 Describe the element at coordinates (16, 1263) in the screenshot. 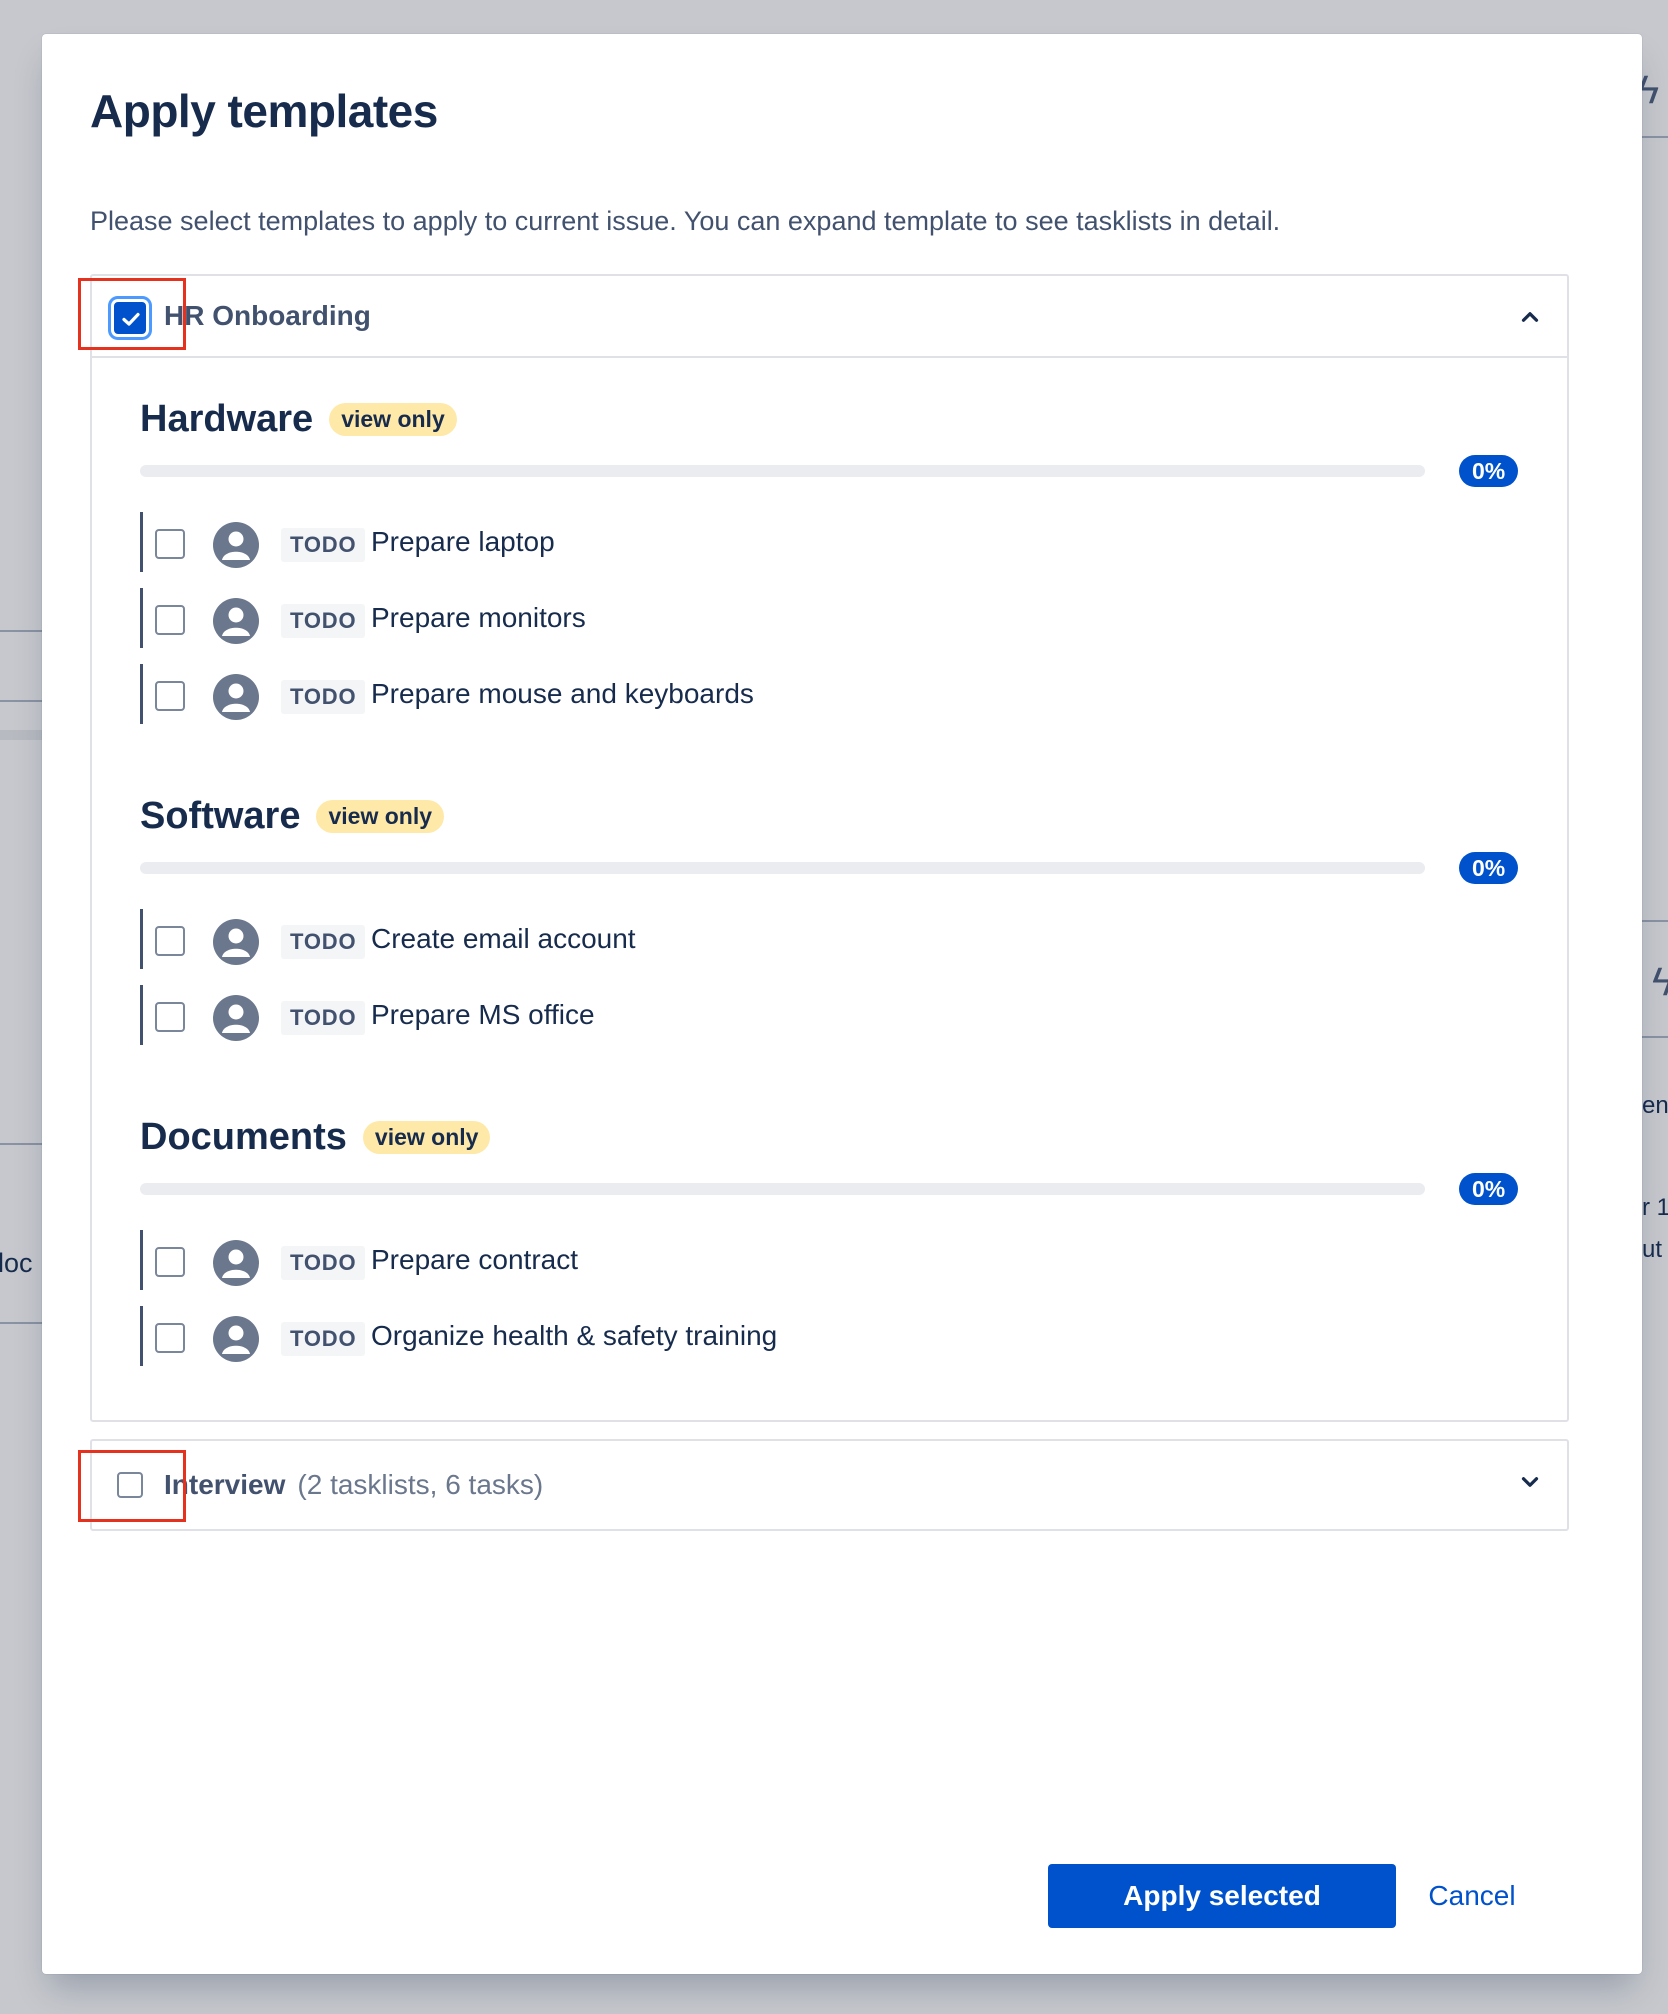

I see `background-text: loc` at that location.